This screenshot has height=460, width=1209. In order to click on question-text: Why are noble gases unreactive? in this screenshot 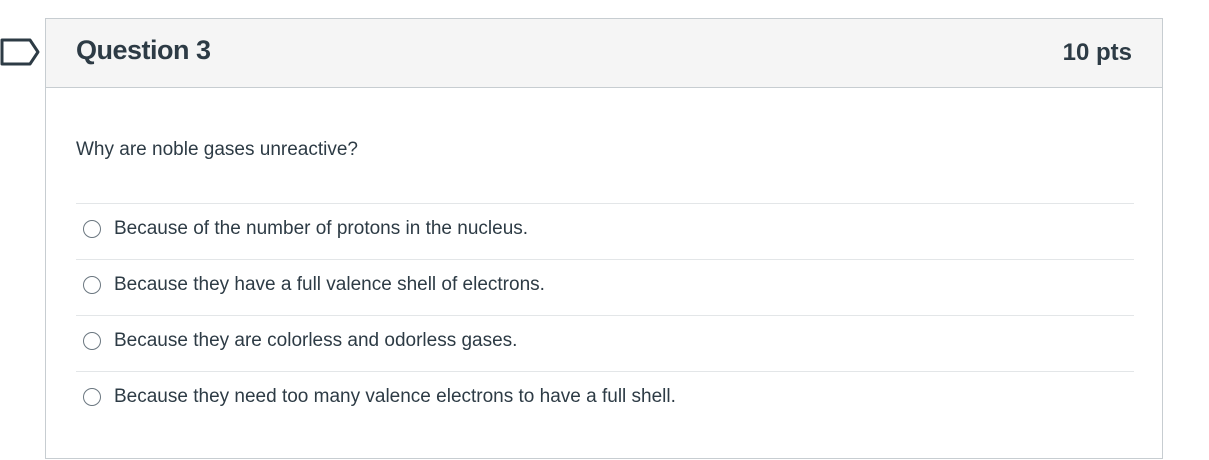, I will do `click(217, 149)`.